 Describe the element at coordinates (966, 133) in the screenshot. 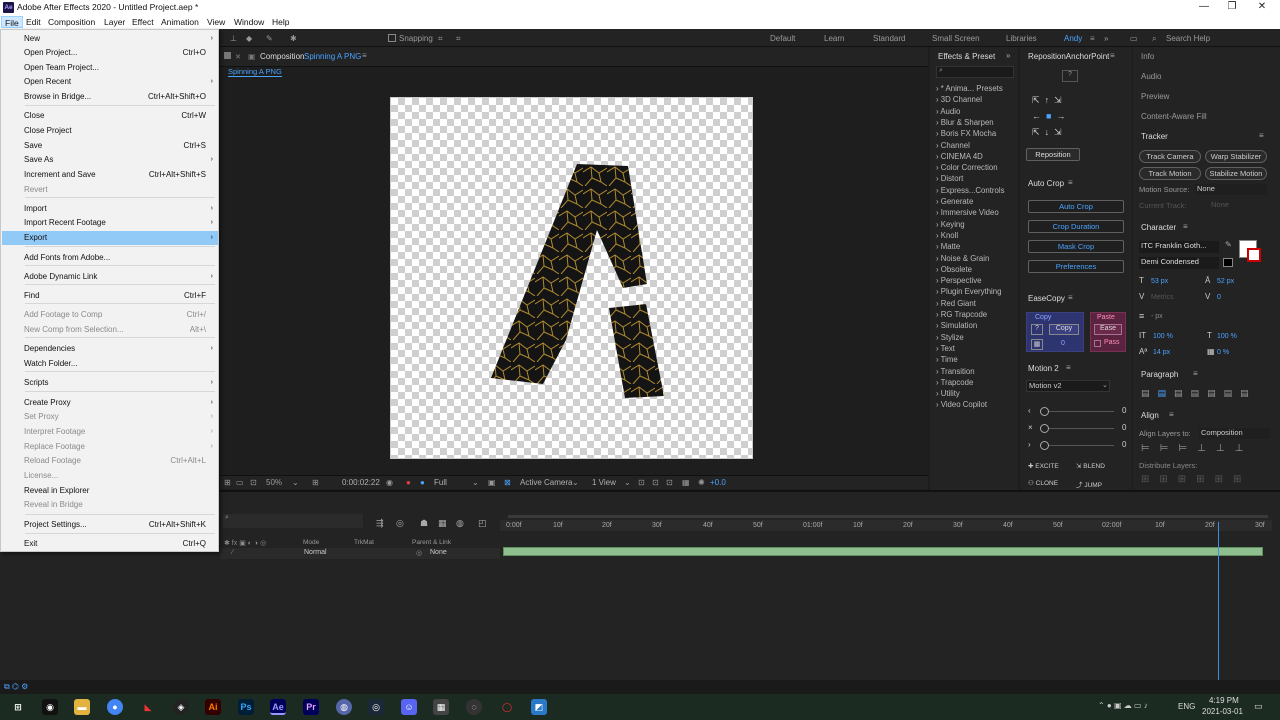

I see `list-item: › Boris FX Mocha` at that location.